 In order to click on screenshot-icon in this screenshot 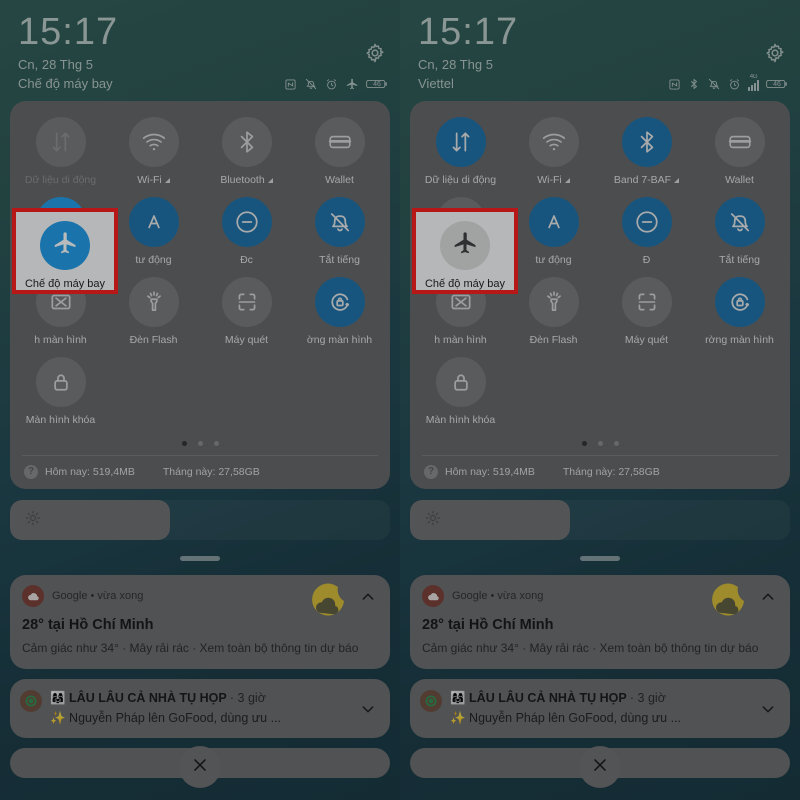, I will do `click(461, 302)`.